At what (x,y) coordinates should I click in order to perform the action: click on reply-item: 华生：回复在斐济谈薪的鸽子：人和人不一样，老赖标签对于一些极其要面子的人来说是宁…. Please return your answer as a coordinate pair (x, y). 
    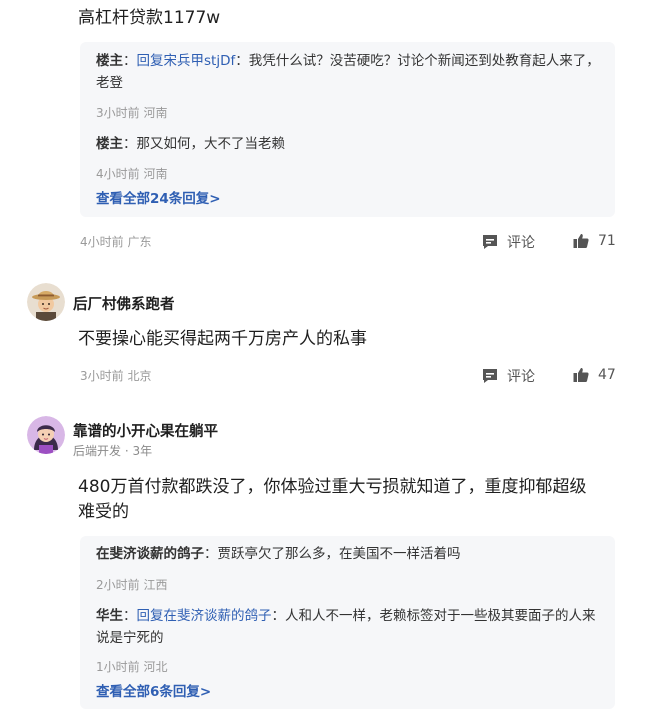
    Looking at the image, I should click on (348, 627).